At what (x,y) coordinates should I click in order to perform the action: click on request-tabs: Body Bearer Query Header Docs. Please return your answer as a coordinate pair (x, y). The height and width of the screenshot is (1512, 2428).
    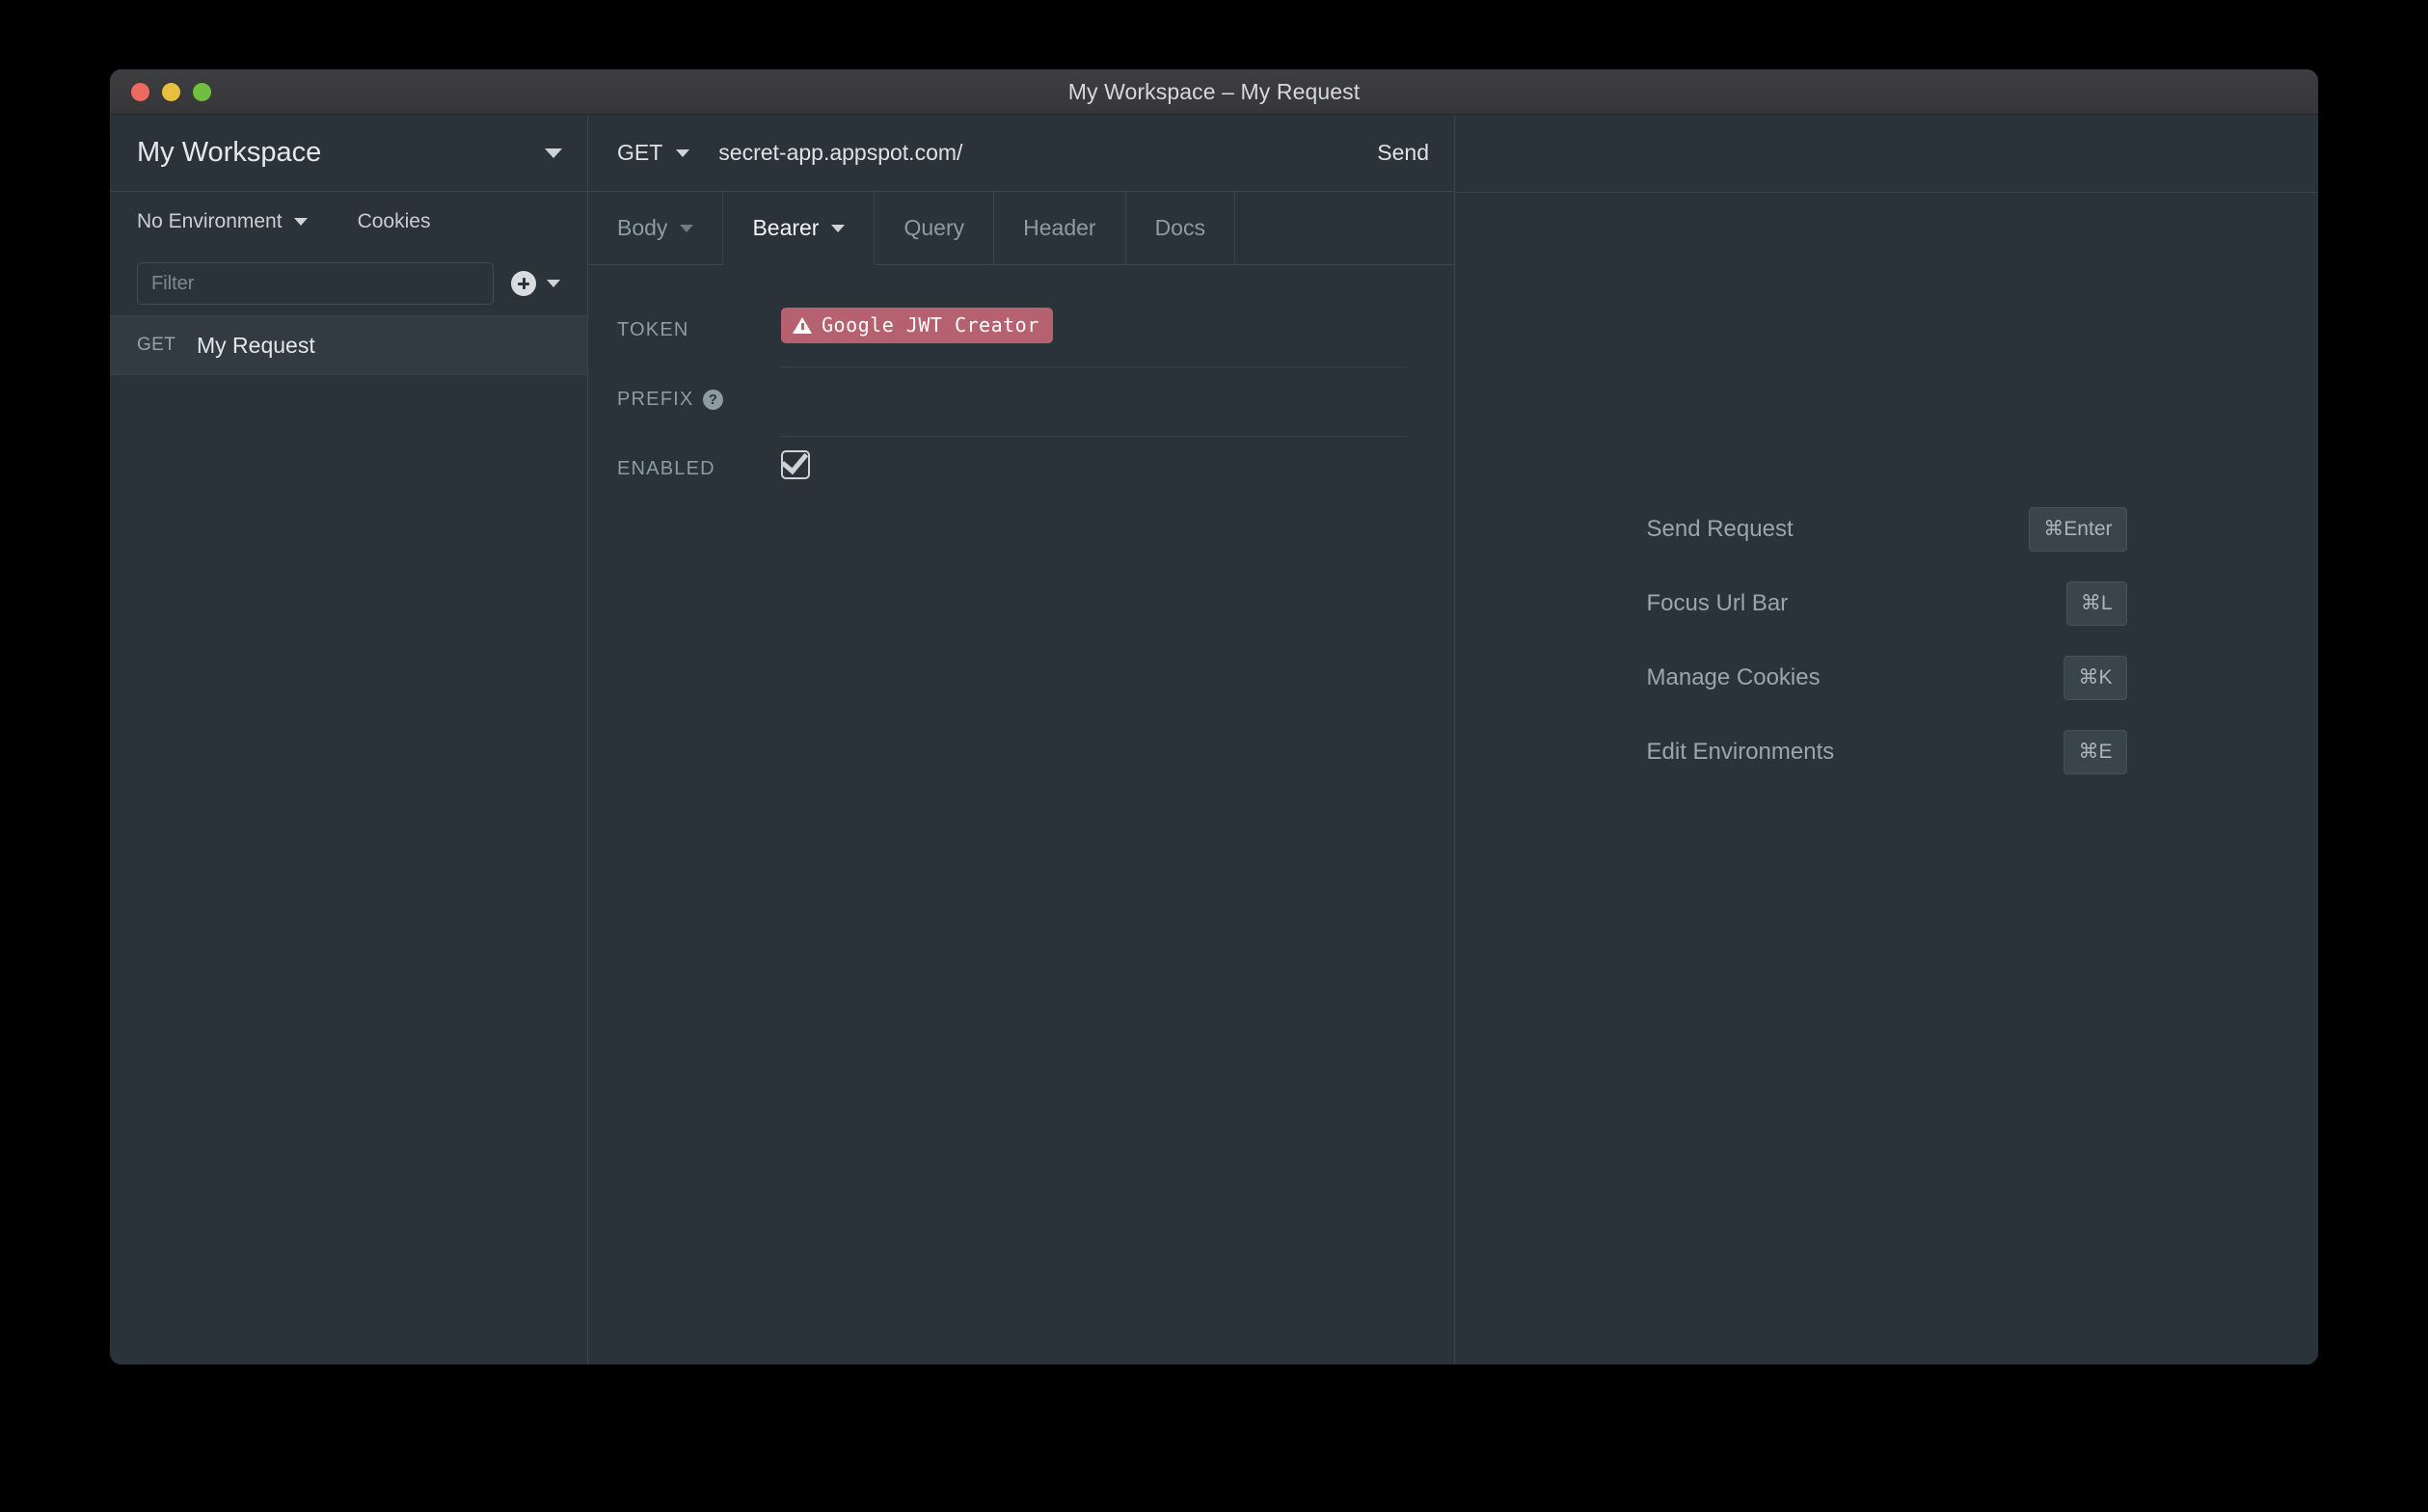
    Looking at the image, I should click on (1021, 228).